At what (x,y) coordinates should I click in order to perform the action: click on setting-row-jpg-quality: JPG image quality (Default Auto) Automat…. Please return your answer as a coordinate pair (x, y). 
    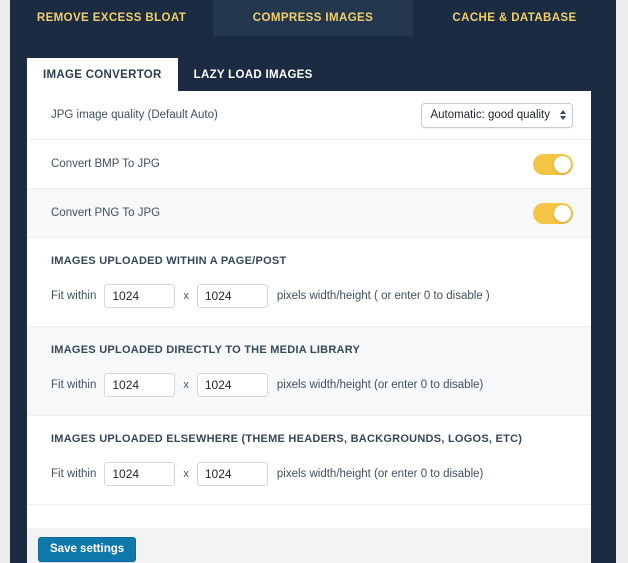
    Looking at the image, I should click on (309, 115).